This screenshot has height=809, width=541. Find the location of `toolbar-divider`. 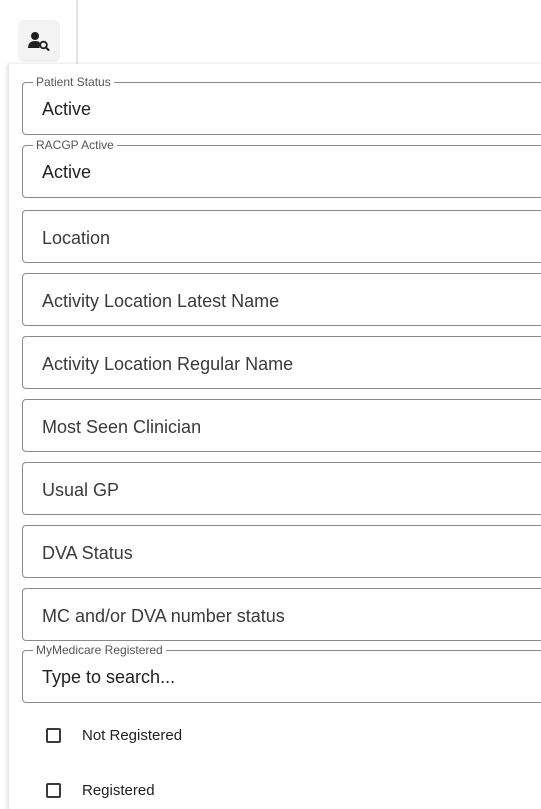

toolbar-divider is located at coordinates (77, 33).